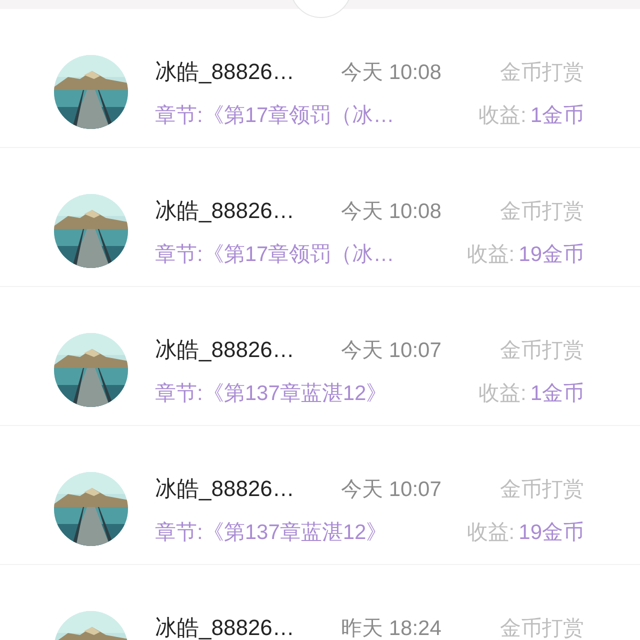 The image size is (640, 640). What do you see at coordinates (320, 602) in the screenshot?
I see `record-row: 冰皓_88826… 昨天 18:24 金币打赏` at bounding box center [320, 602].